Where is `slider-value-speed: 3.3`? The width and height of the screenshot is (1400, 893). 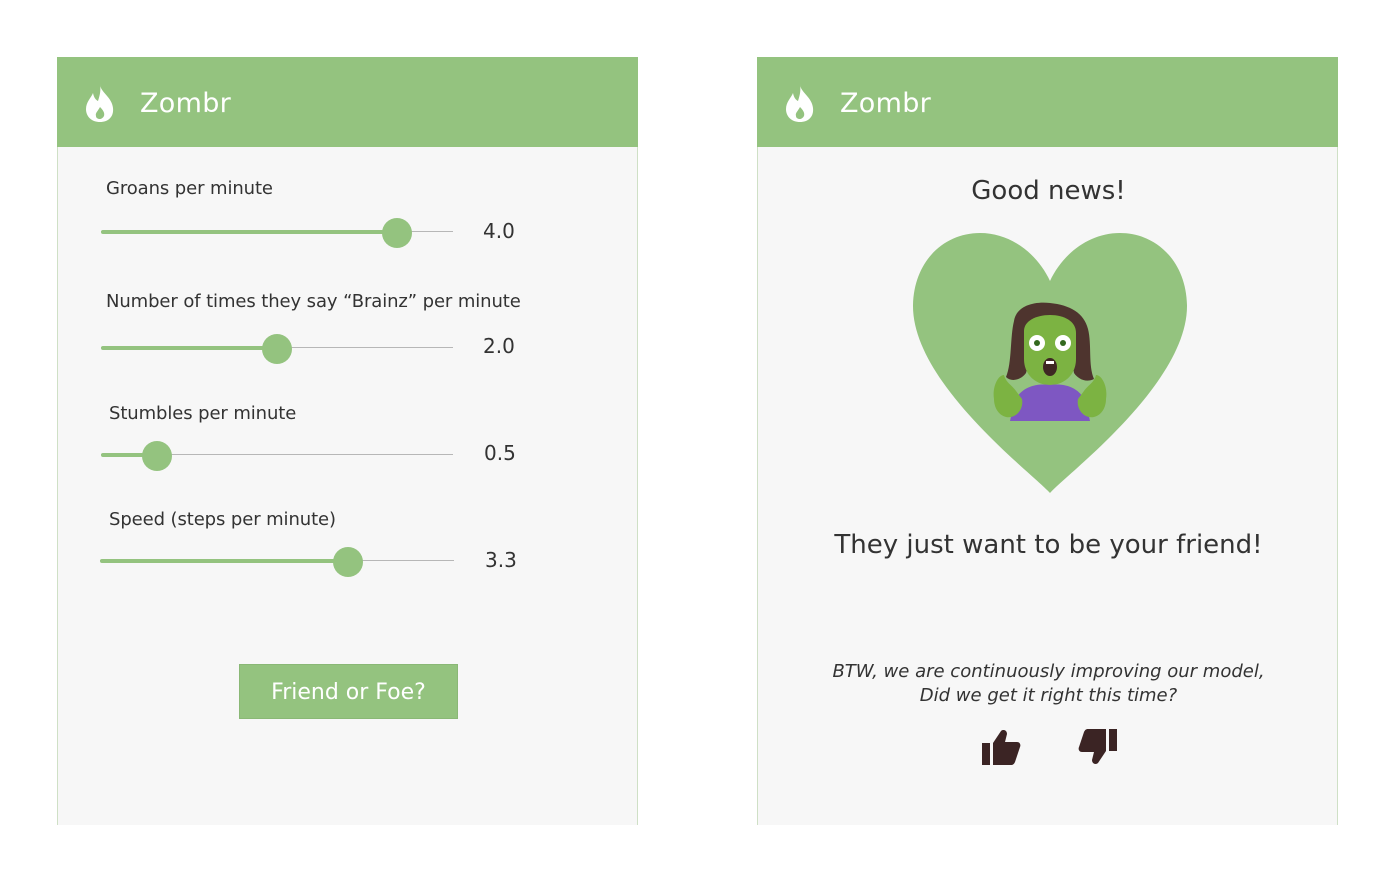 slider-value-speed: 3.3 is located at coordinates (501, 560).